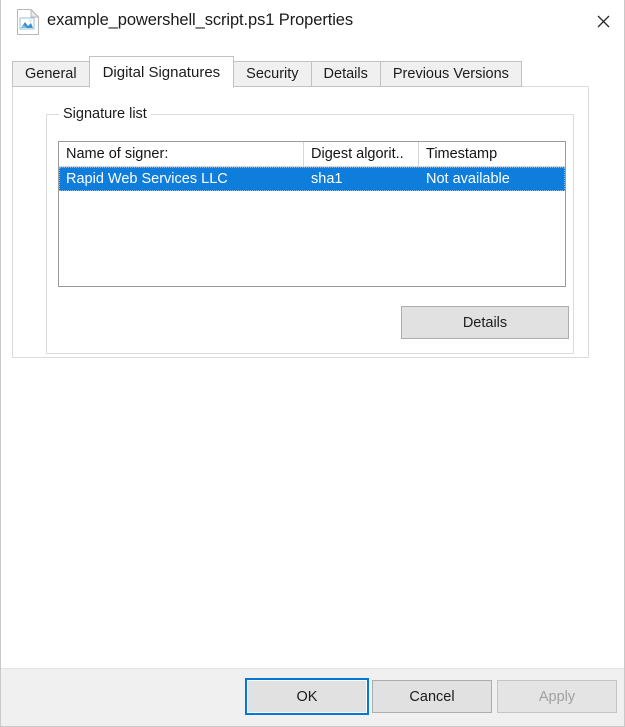 This screenshot has height=727, width=625. Describe the element at coordinates (361, 154) in the screenshot. I see `column-header-digest-algorithm: Digest algorit..` at that location.